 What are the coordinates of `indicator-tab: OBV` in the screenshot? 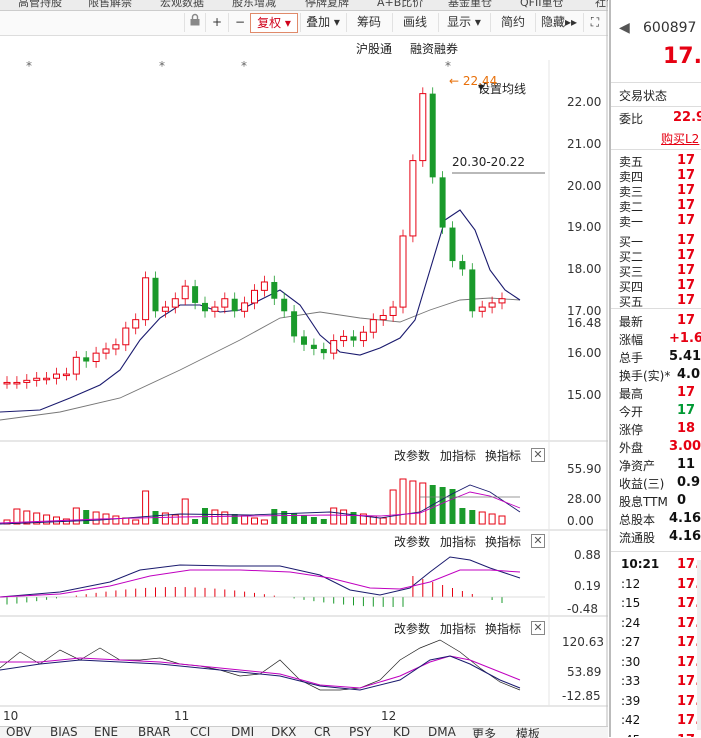 It's located at (19, 732).